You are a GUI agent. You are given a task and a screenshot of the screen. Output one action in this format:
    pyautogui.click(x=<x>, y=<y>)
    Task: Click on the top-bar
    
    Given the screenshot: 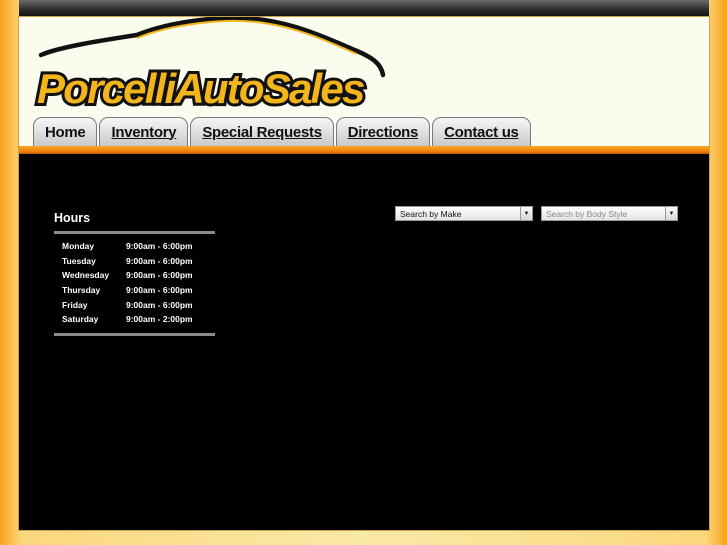 What is the action you would take?
    pyautogui.click(x=364, y=8)
    